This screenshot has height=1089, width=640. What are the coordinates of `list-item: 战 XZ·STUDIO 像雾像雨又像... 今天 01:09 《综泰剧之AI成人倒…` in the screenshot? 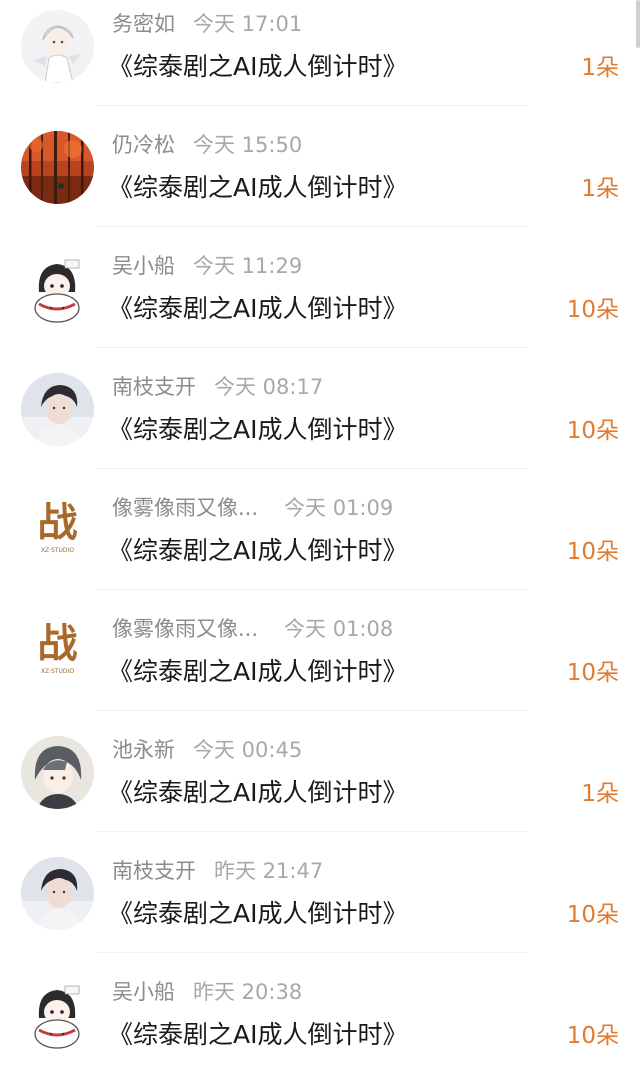 It's located at (320, 544).